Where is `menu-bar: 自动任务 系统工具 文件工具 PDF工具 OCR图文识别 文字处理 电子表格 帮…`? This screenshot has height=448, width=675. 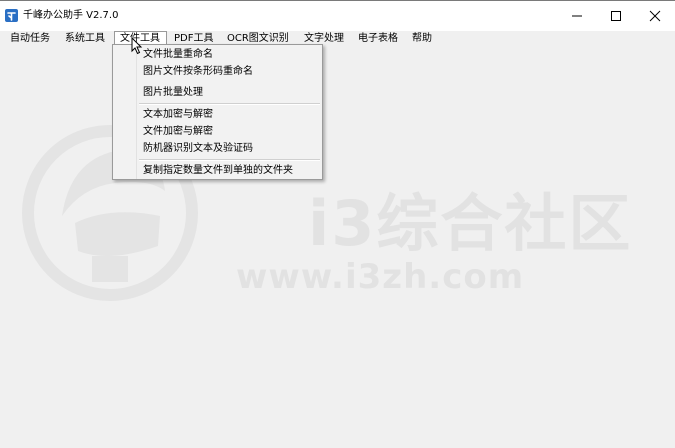
menu-bar: 自动任务 系统工具 文件工具 PDF工具 OCR图文识别 文字处理 电子表格 帮… is located at coordinates (337, 39).